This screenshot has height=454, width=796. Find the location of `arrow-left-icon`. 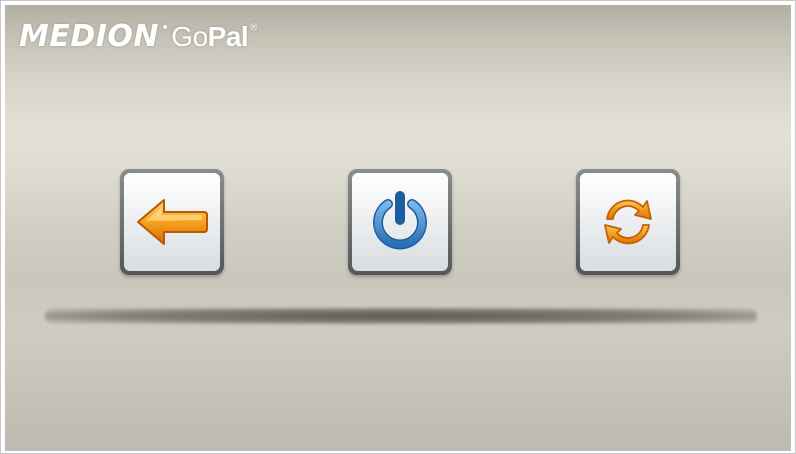

arrow-left-icon is located at coordinates (172, 222).